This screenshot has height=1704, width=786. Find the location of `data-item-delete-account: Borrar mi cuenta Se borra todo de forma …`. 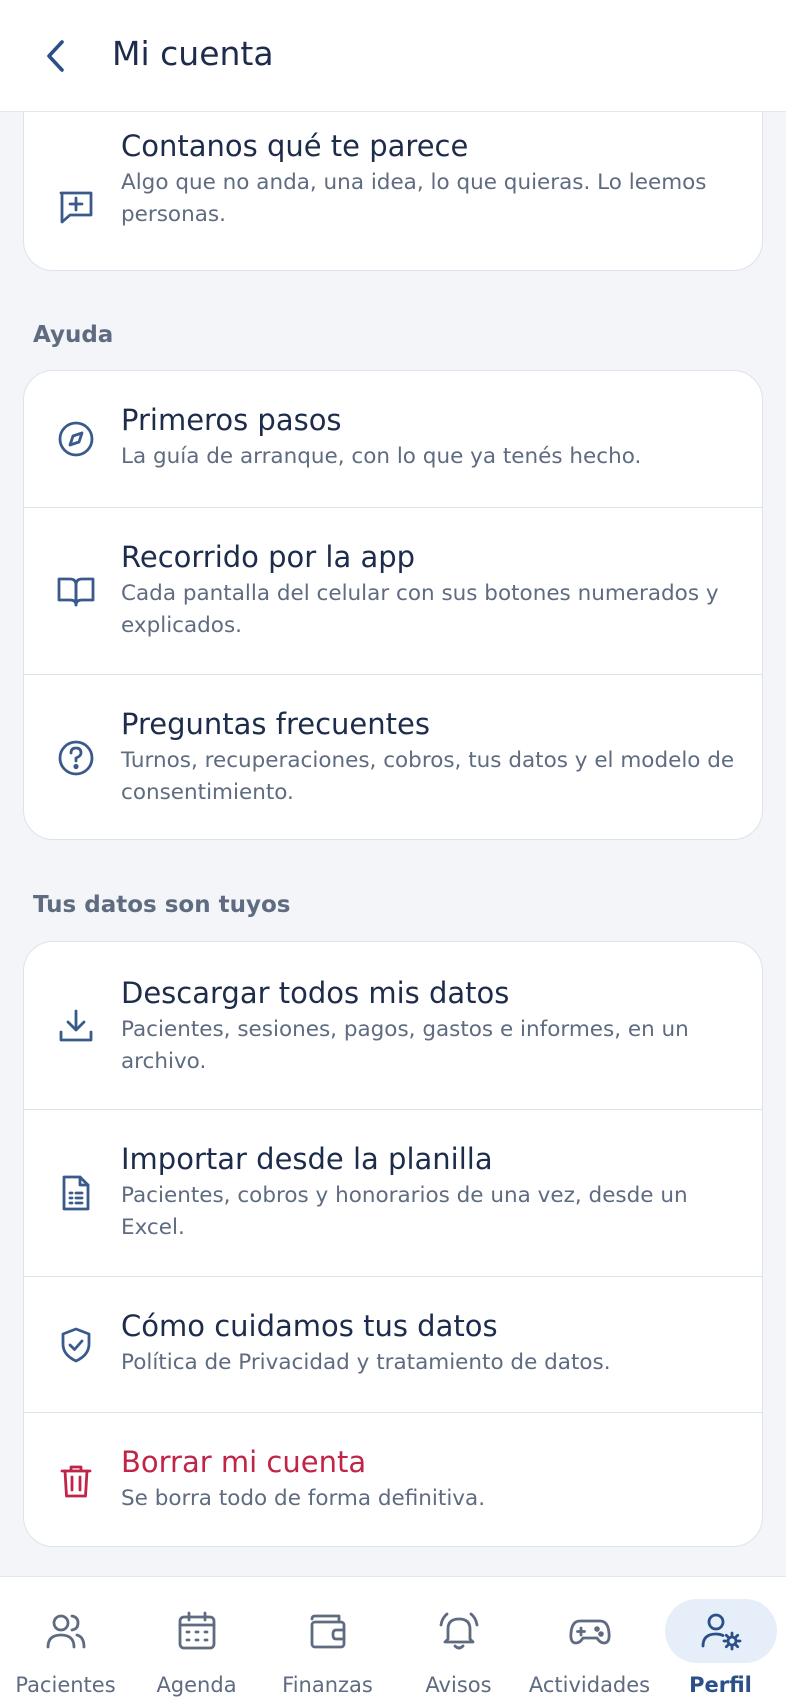

data-item-delete-account: Borrar mi cuenta Se borra todo de forma … is located at coordinates (393, 1479).